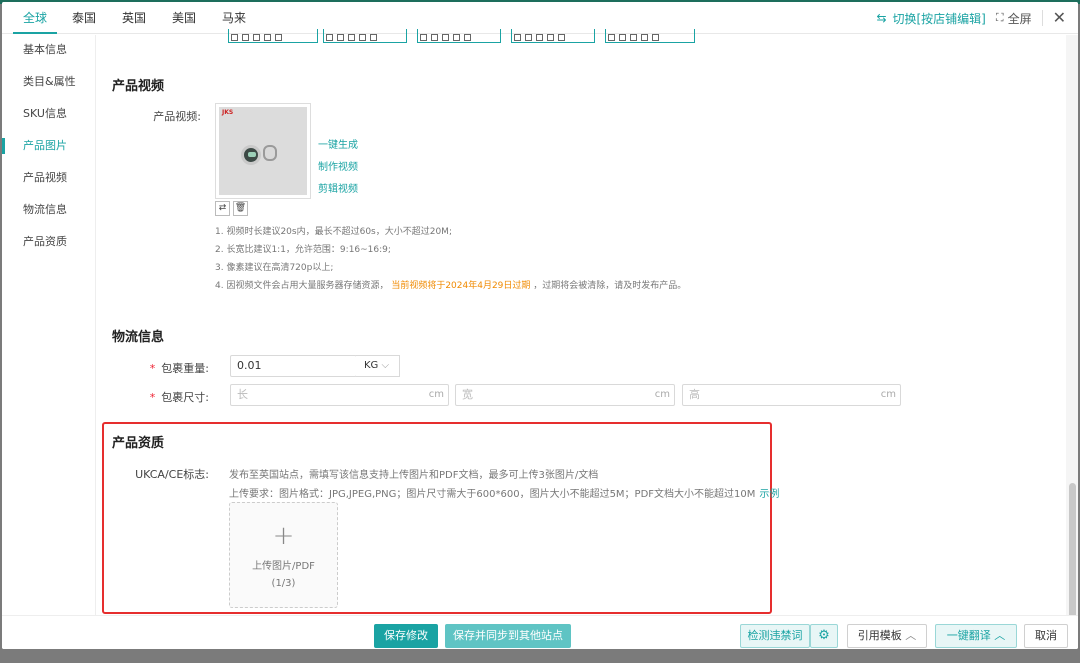 The image size is (1080, 663). Describe the element at coordinates (179, 397) in the screenshot. I see `size-label: * 包裹尺寸:` at that location.